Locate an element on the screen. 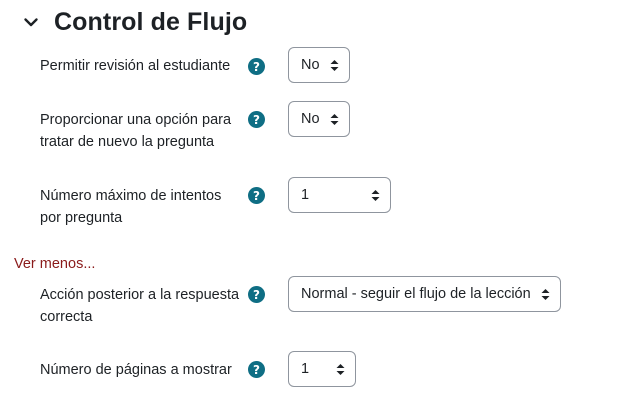  field-label: Número de páginas a mostrar is located at coordinates (136, 370).